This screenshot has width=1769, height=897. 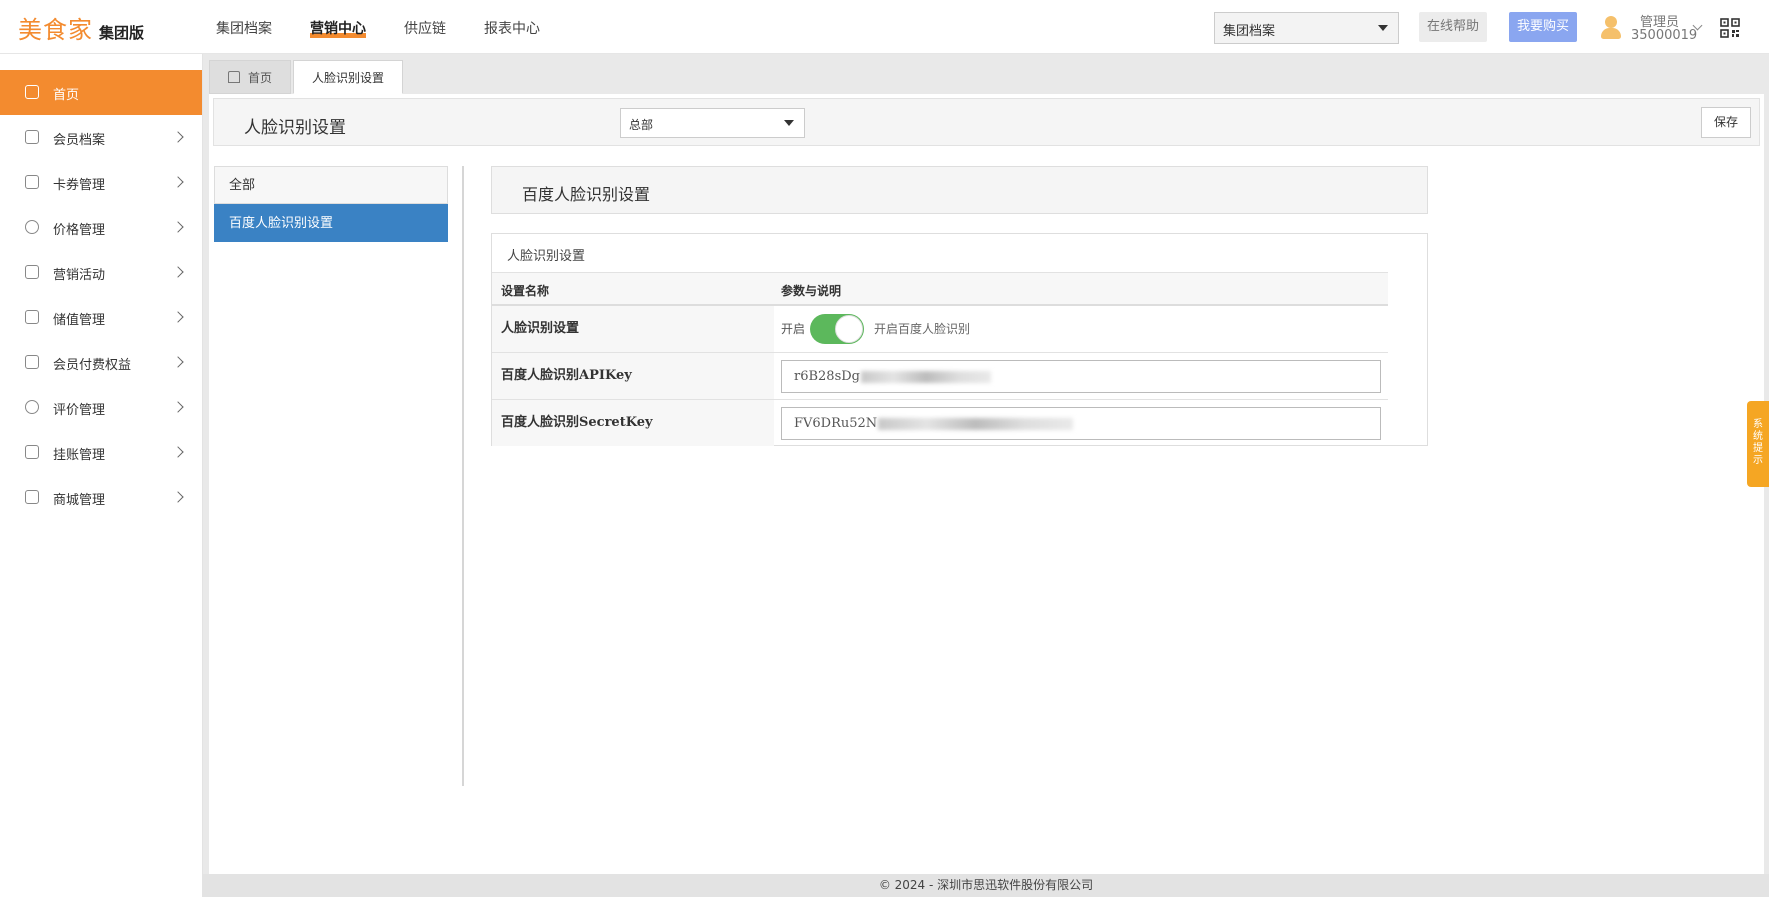 I want to click on setting-value: 开启 开启百度人脸识别, so click(x=1081, y=329).